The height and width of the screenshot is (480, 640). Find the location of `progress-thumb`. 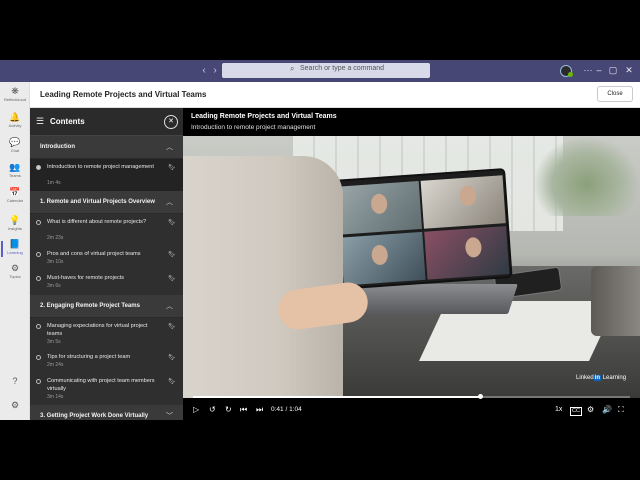

progress-thumb is located at coordinates (480, 396).